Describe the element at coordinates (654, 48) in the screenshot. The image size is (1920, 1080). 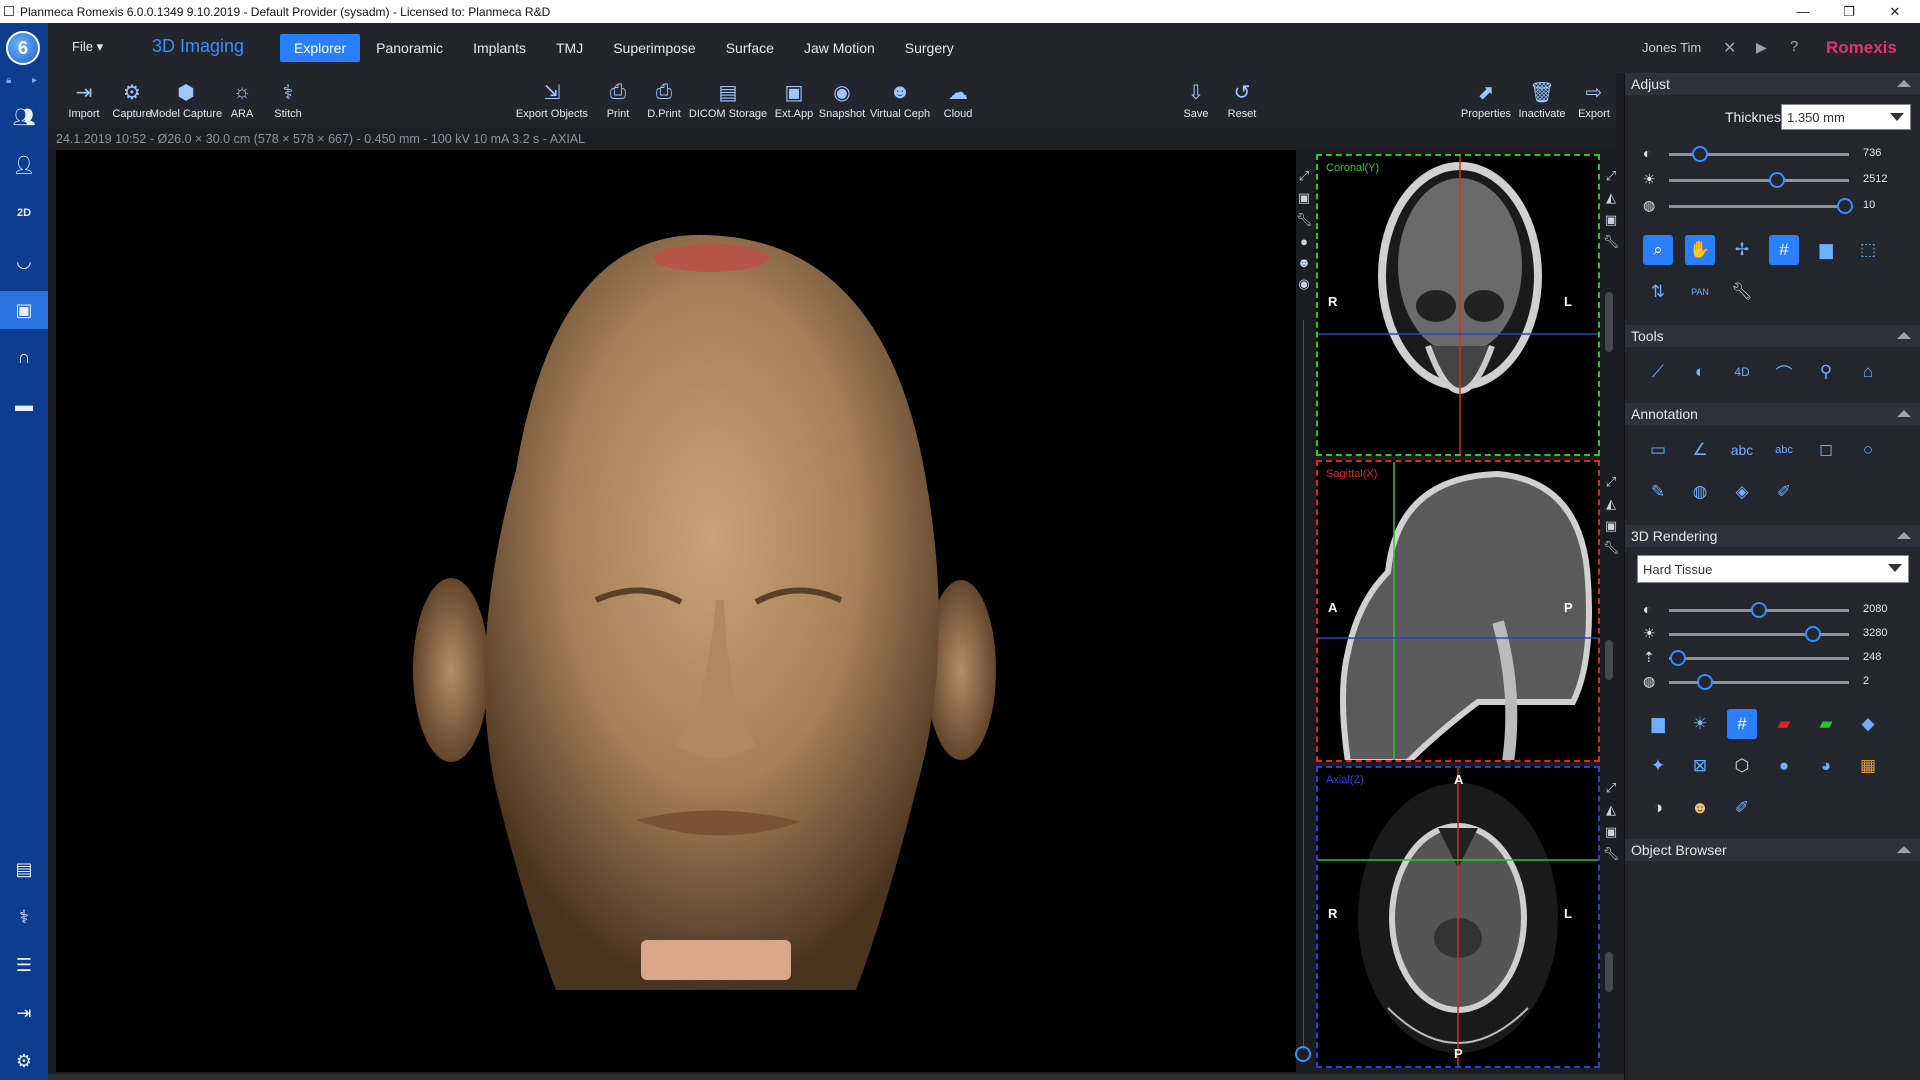
I see `tab-superimpose: Superimpose` at that location.